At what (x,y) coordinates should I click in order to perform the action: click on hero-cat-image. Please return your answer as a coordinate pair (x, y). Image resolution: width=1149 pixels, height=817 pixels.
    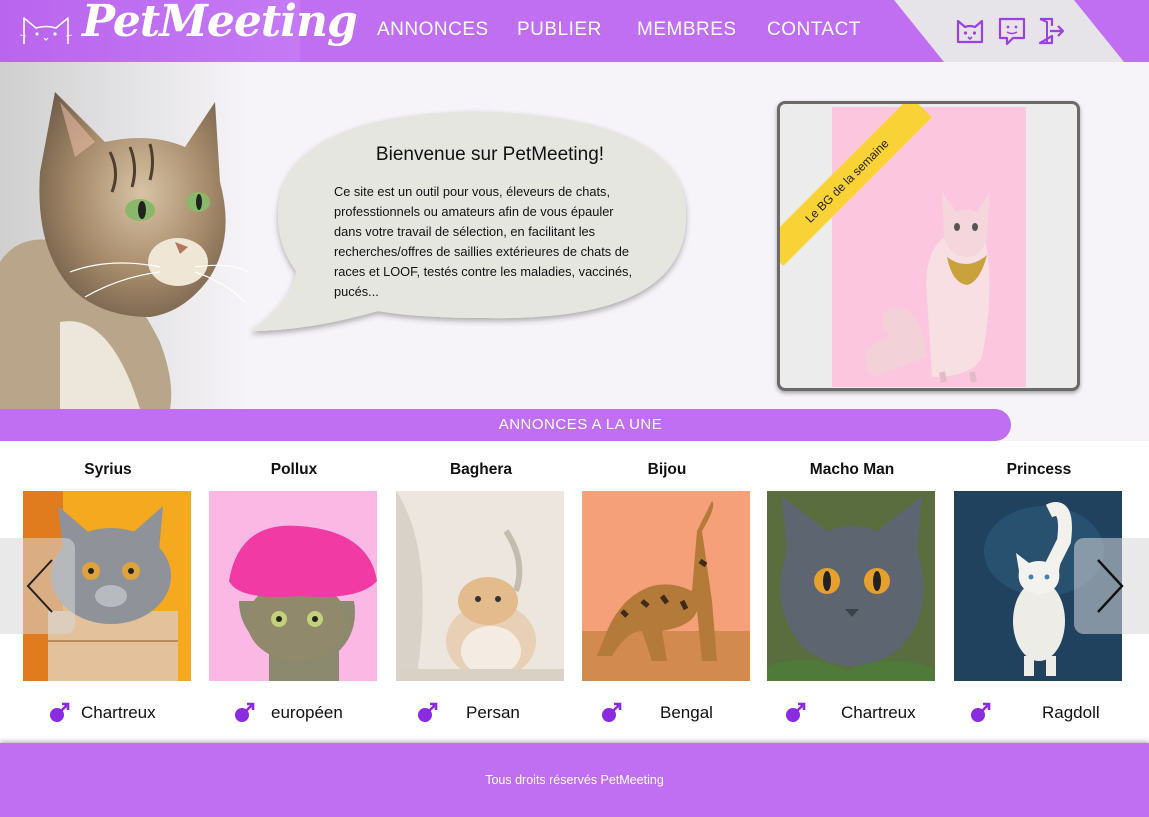
    Looking at the image, I should click on (125, 235).